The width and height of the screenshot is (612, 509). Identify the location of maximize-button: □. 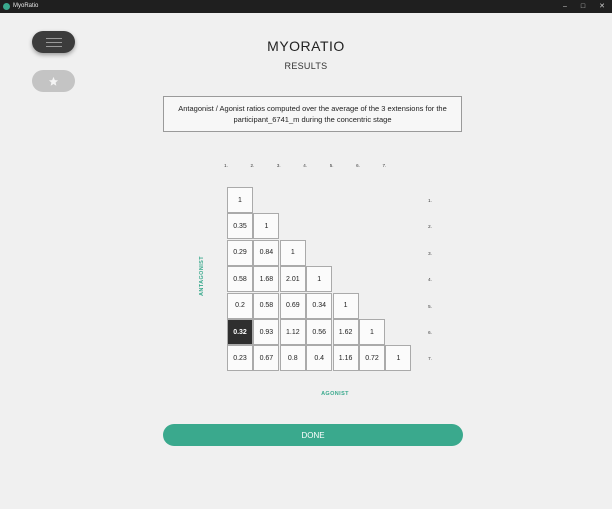
(583, 6).